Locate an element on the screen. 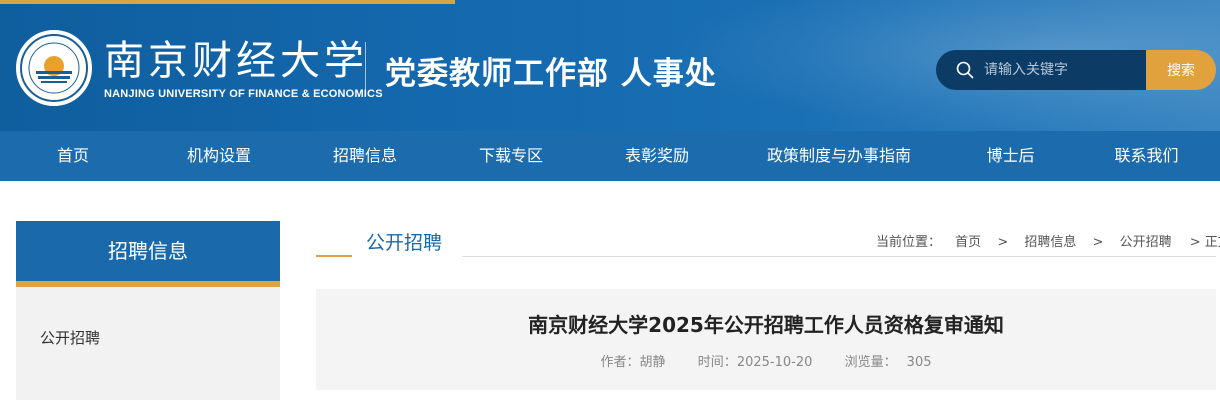 The image size is (1220, 400). article-meta: 作者：胡静 时间：2025-10-20 浏览量： 305 is located at coordinates (766, 360).